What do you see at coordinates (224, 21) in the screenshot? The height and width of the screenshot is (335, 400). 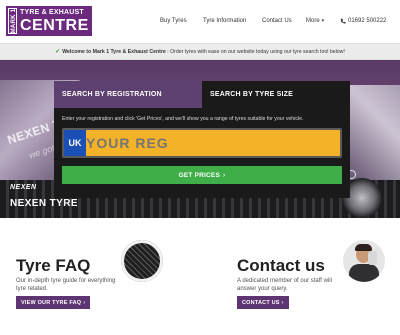 I see `nav-tyre-information: Tyre Information` at bounding box center [224, 21].